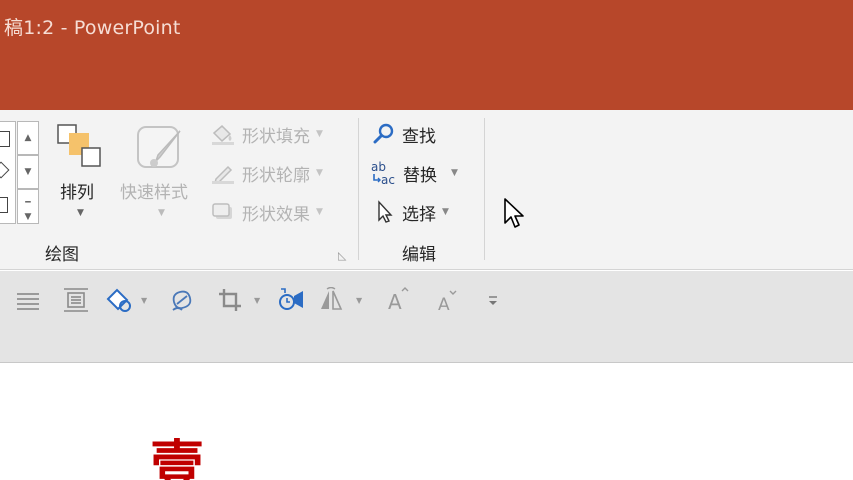  I want to click on quick-styles-label: 快速样式, so click(154, 193).